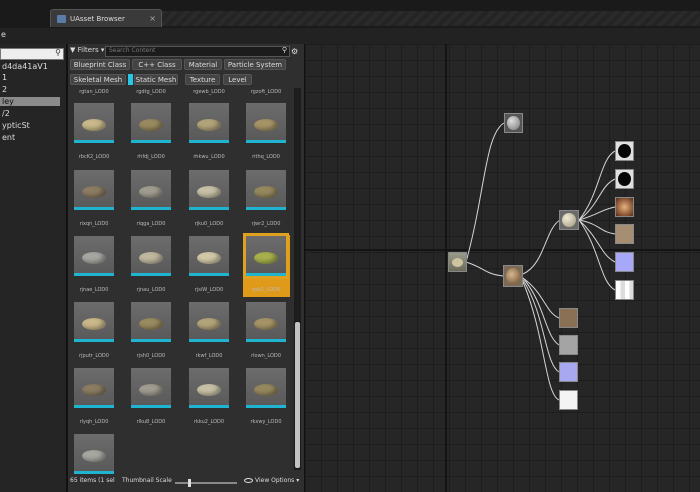 The height and width of the screenshot is (492, 700). I want to click on menu-item: e, so click(3, 34).